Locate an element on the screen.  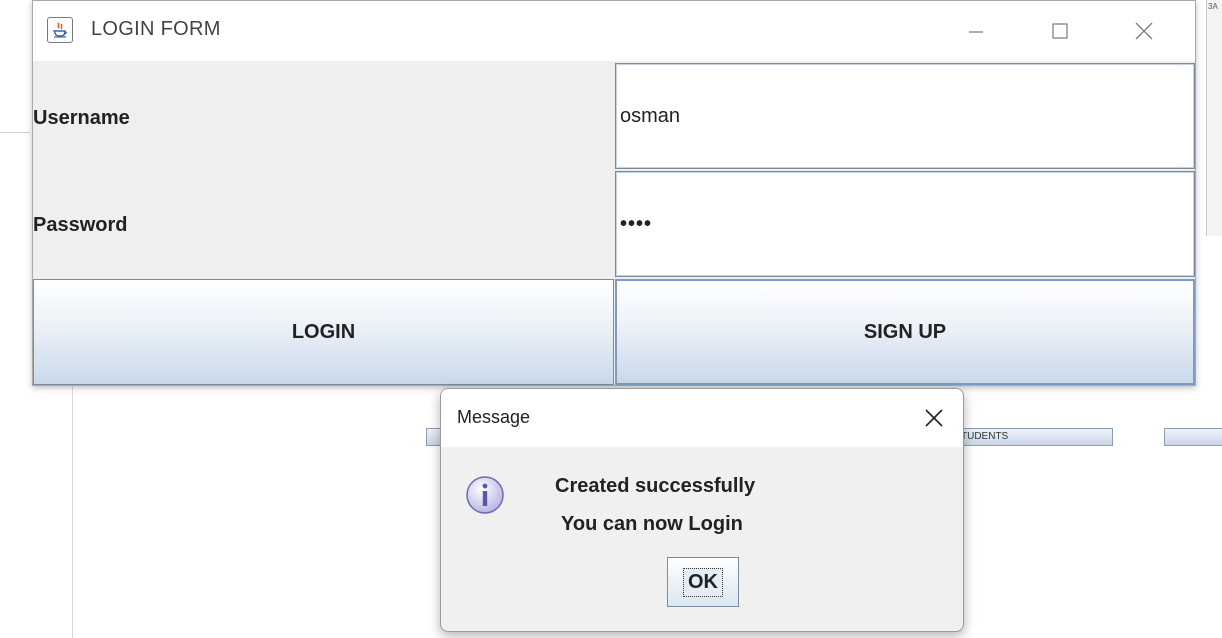
maximize-icon is located at coordinates (1060, 31).